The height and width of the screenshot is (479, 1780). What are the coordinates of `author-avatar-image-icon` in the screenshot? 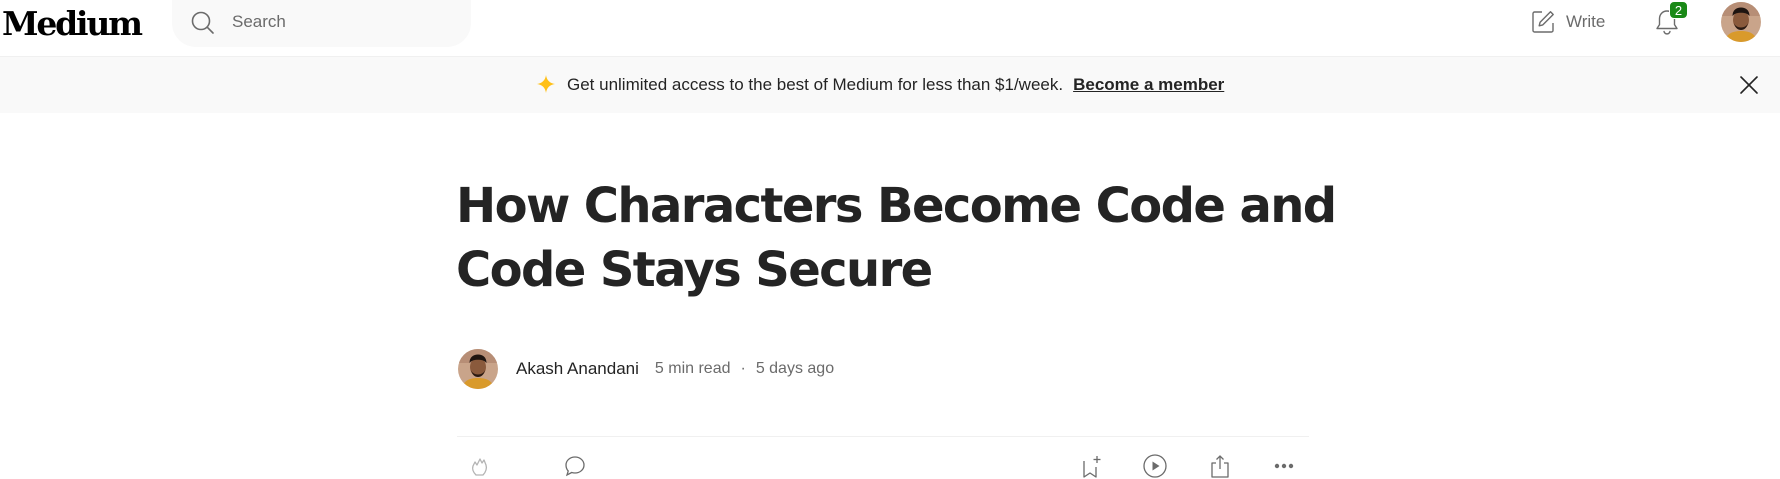 It's located at (478, 369).